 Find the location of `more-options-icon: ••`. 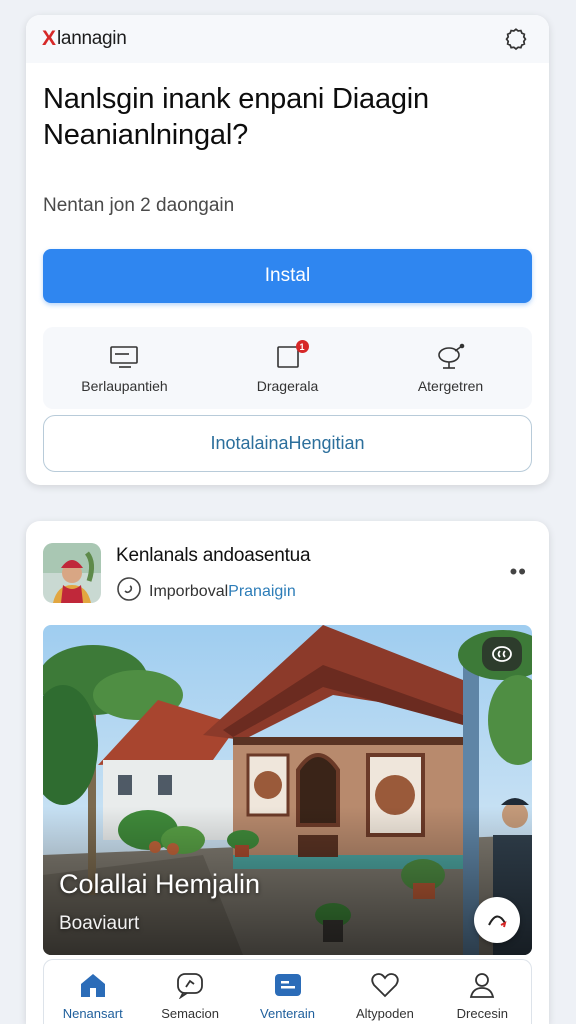

more-options-icon: •• is located at coordinates (518, 572).